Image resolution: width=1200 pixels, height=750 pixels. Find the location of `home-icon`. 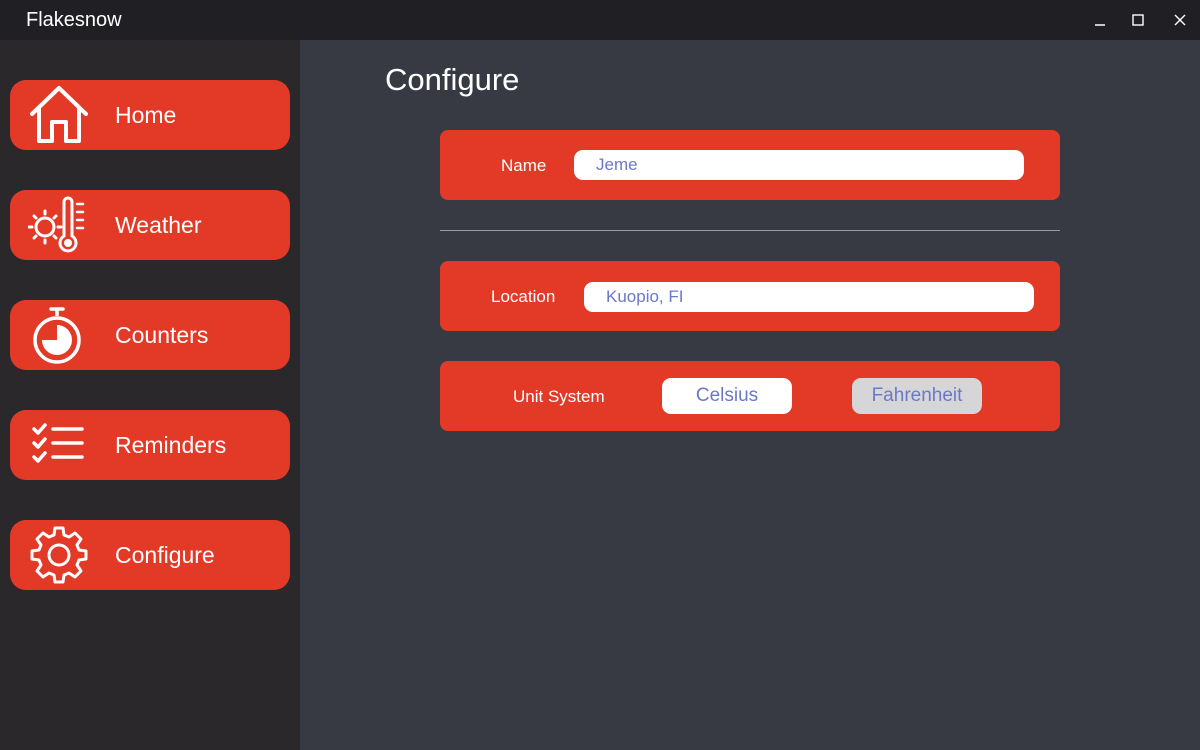

home-icon is located at coordinates (59, 115).